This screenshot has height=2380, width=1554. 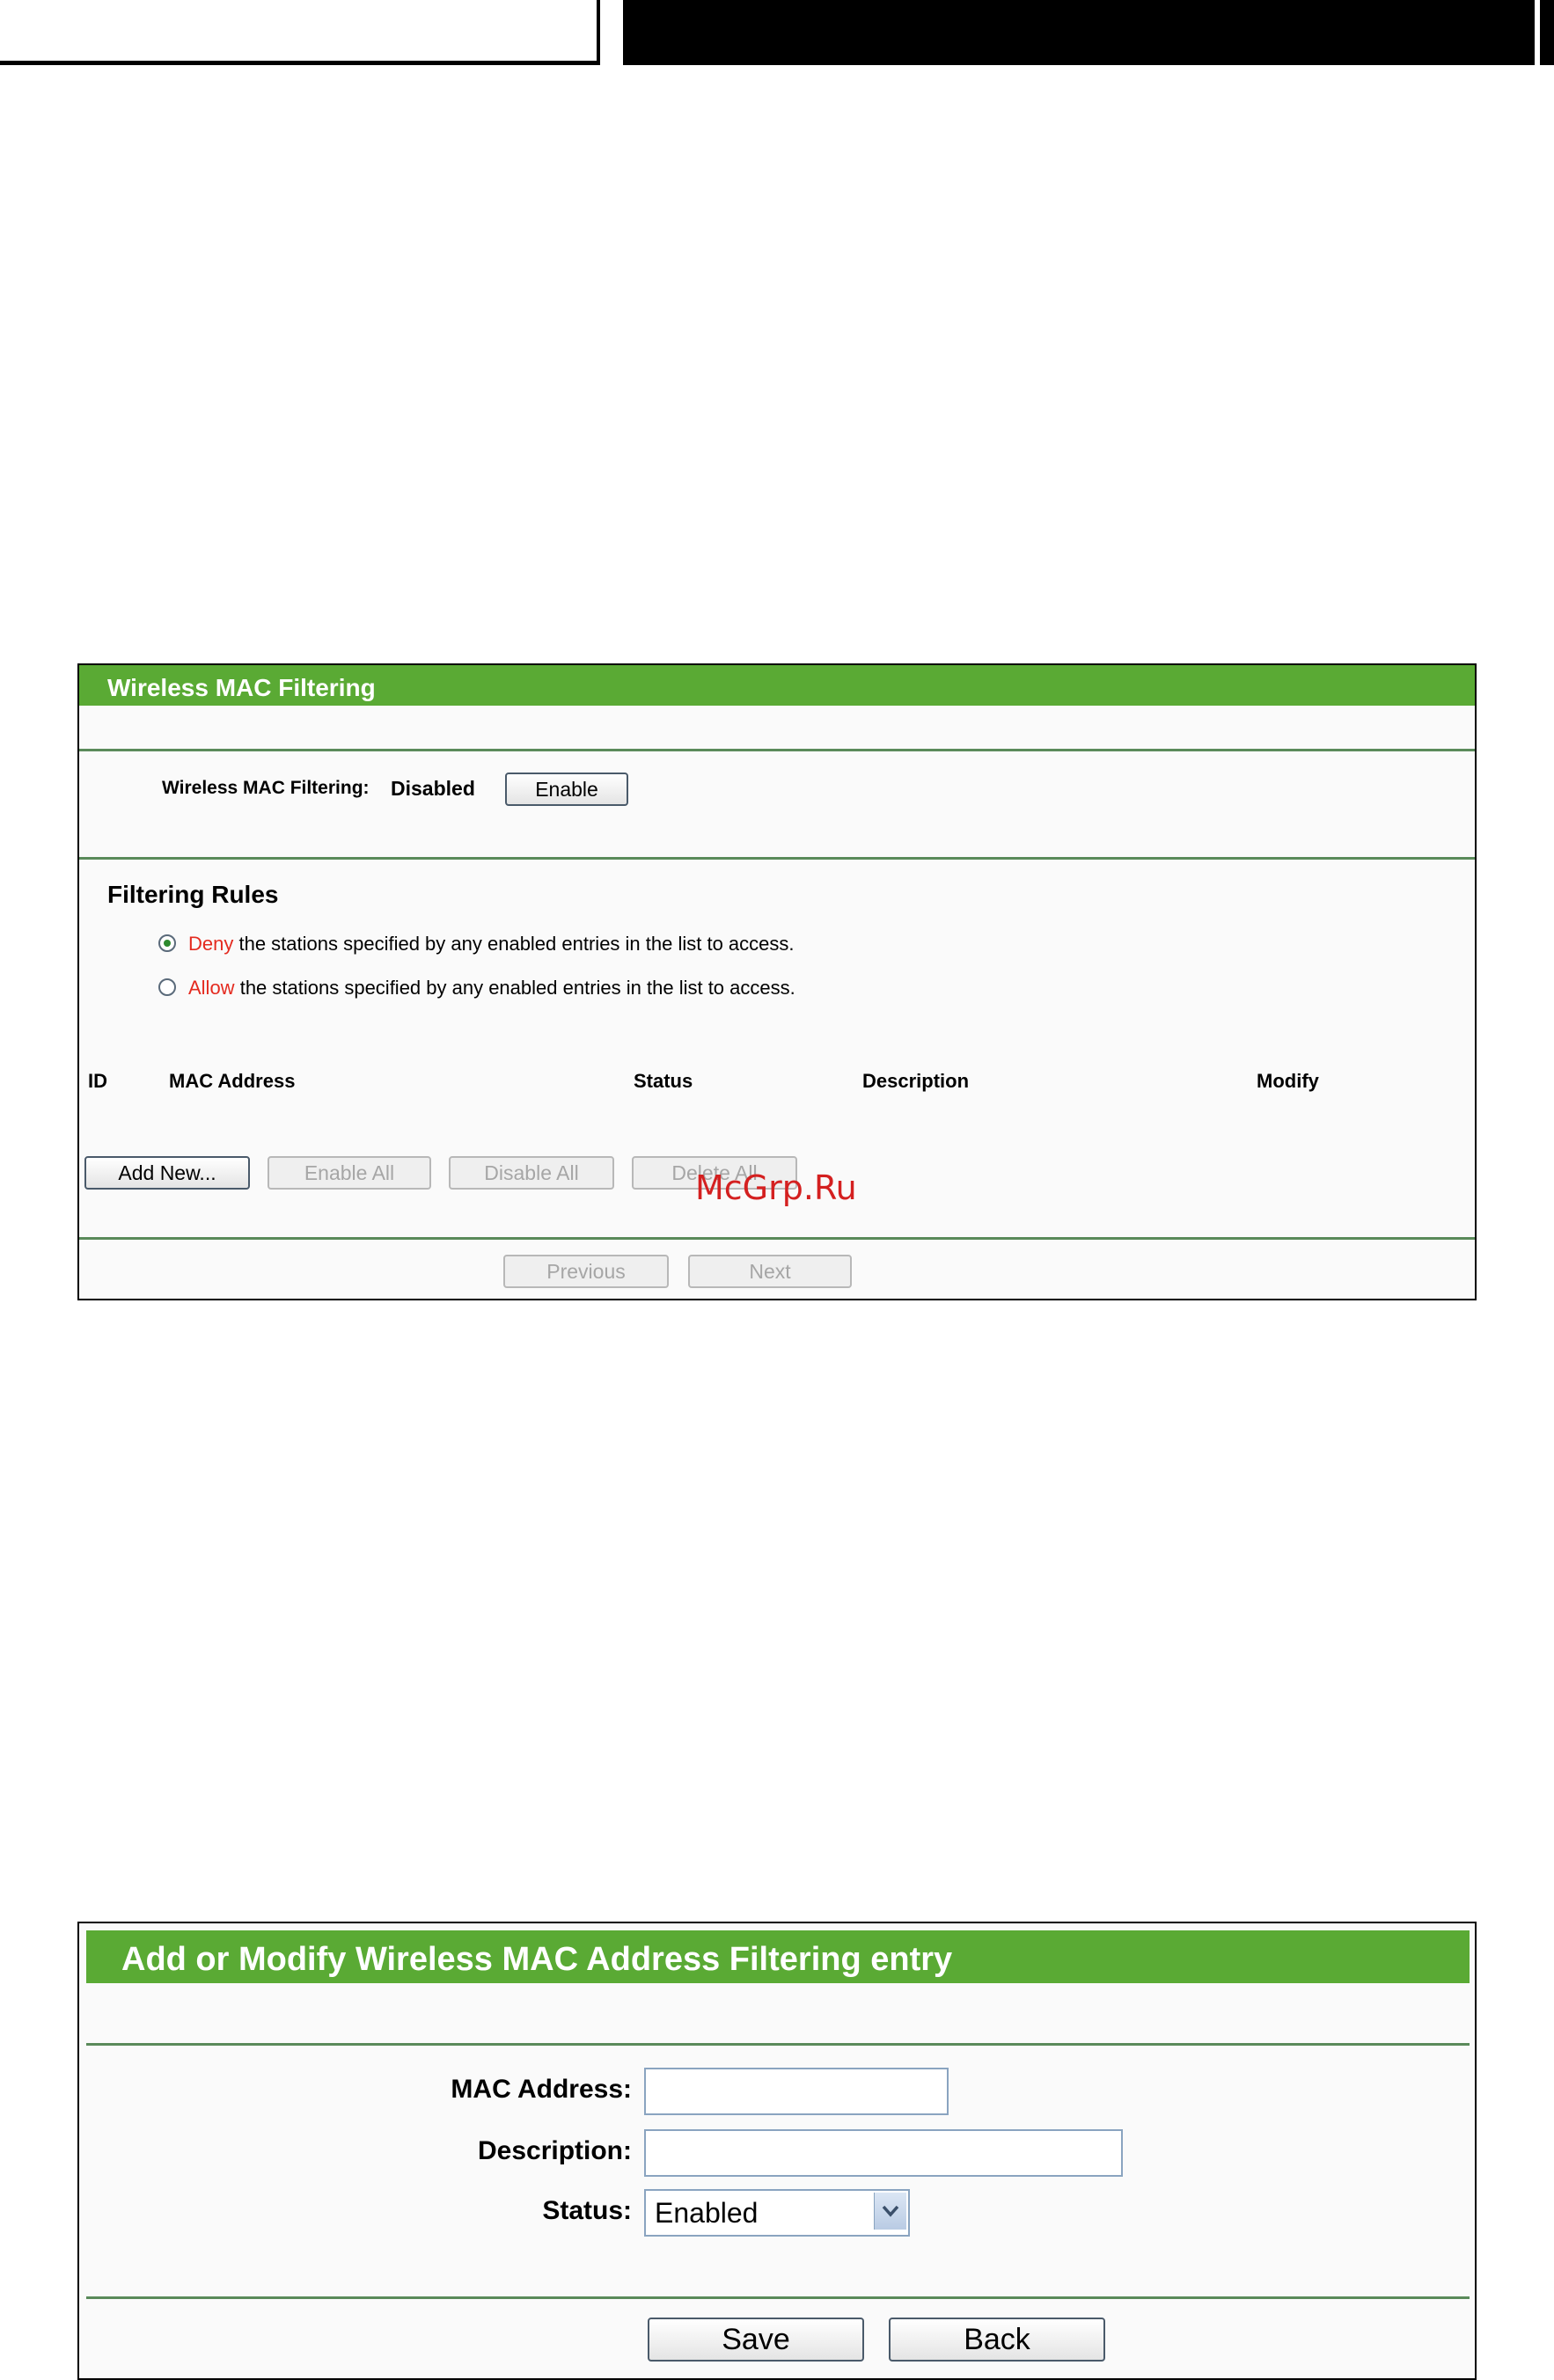 I want to click on enable-all-button: Enable All, so click(x=350, y=1173).